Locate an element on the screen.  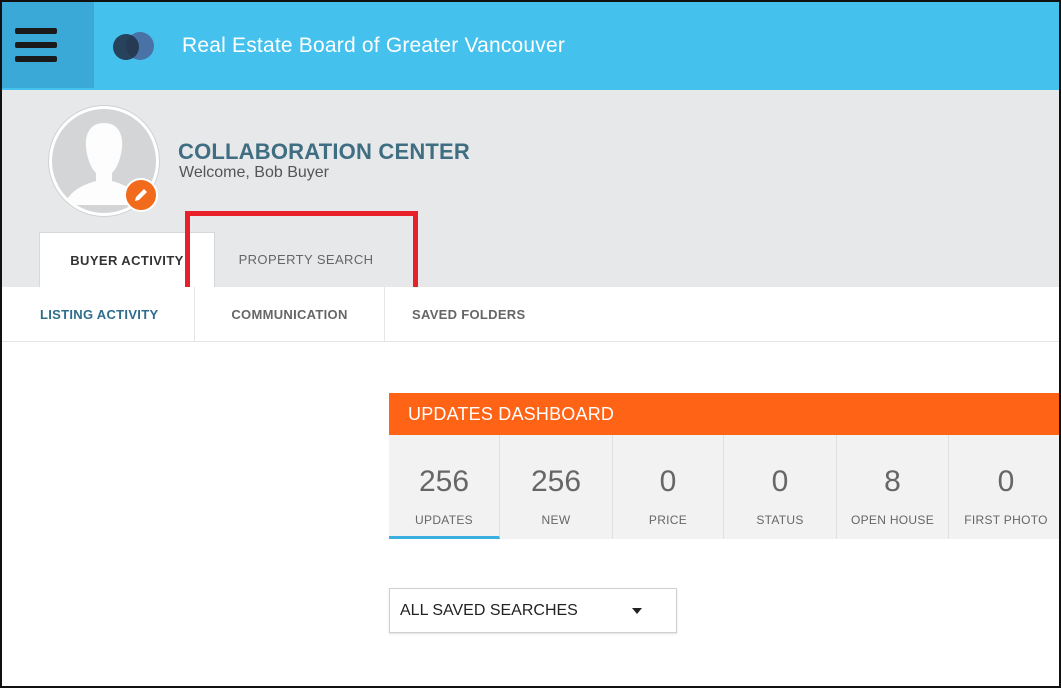
top-bar: Real Estate Board of Greater Vancouver is located at coordinates (530, 46).